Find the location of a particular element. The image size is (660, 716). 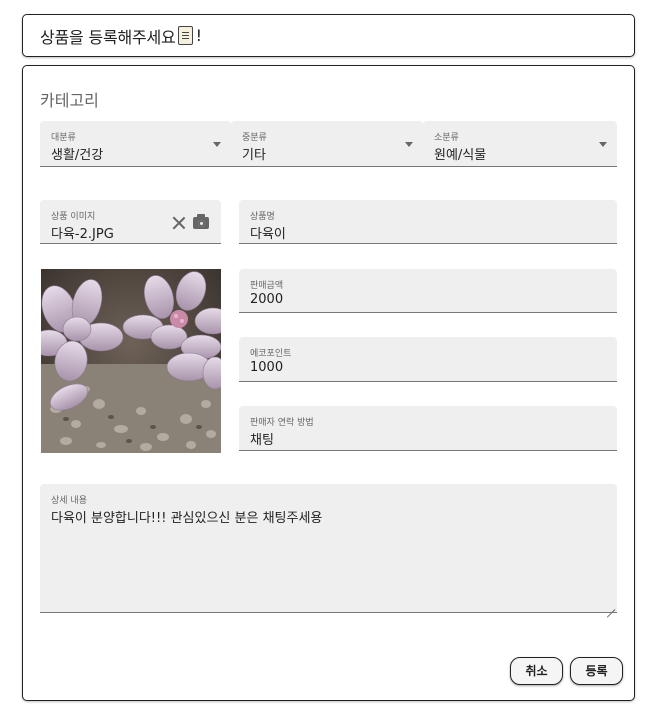

product-name-input: 상품명 다육이 is located at coordinates (428, 222).